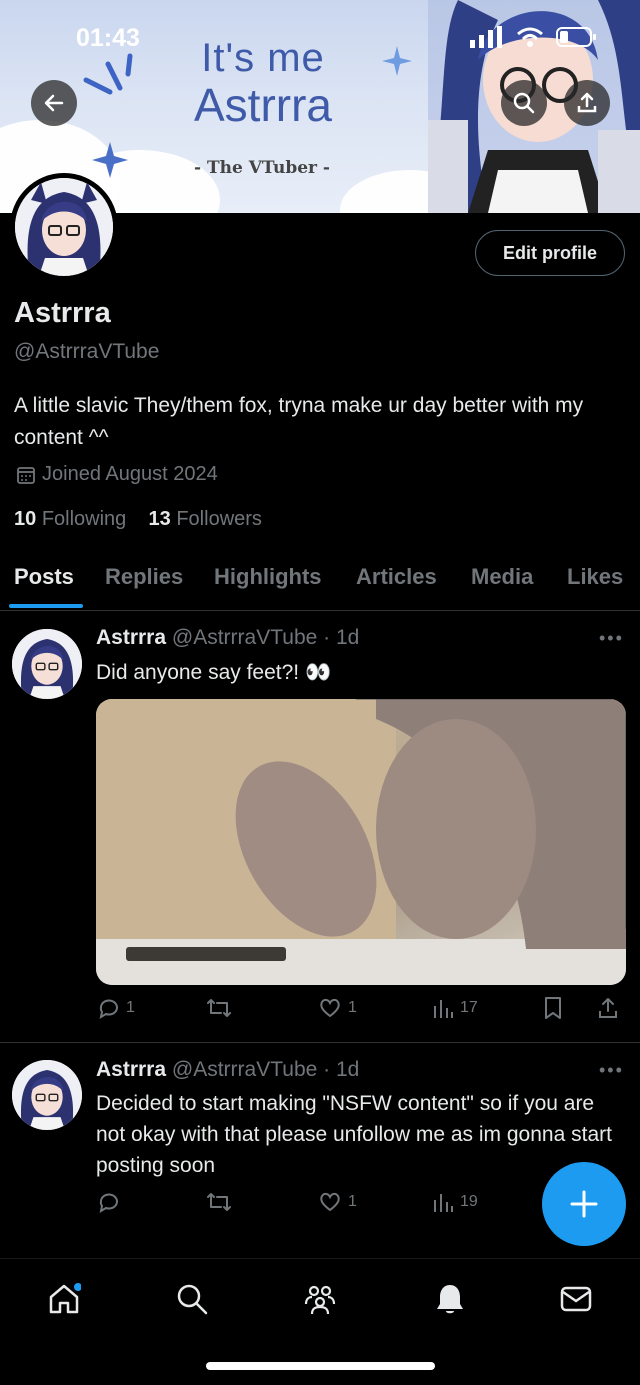 The width and height of the screenshot is (640, 1385). I want to click on wifi-icon, so click(530, 37).